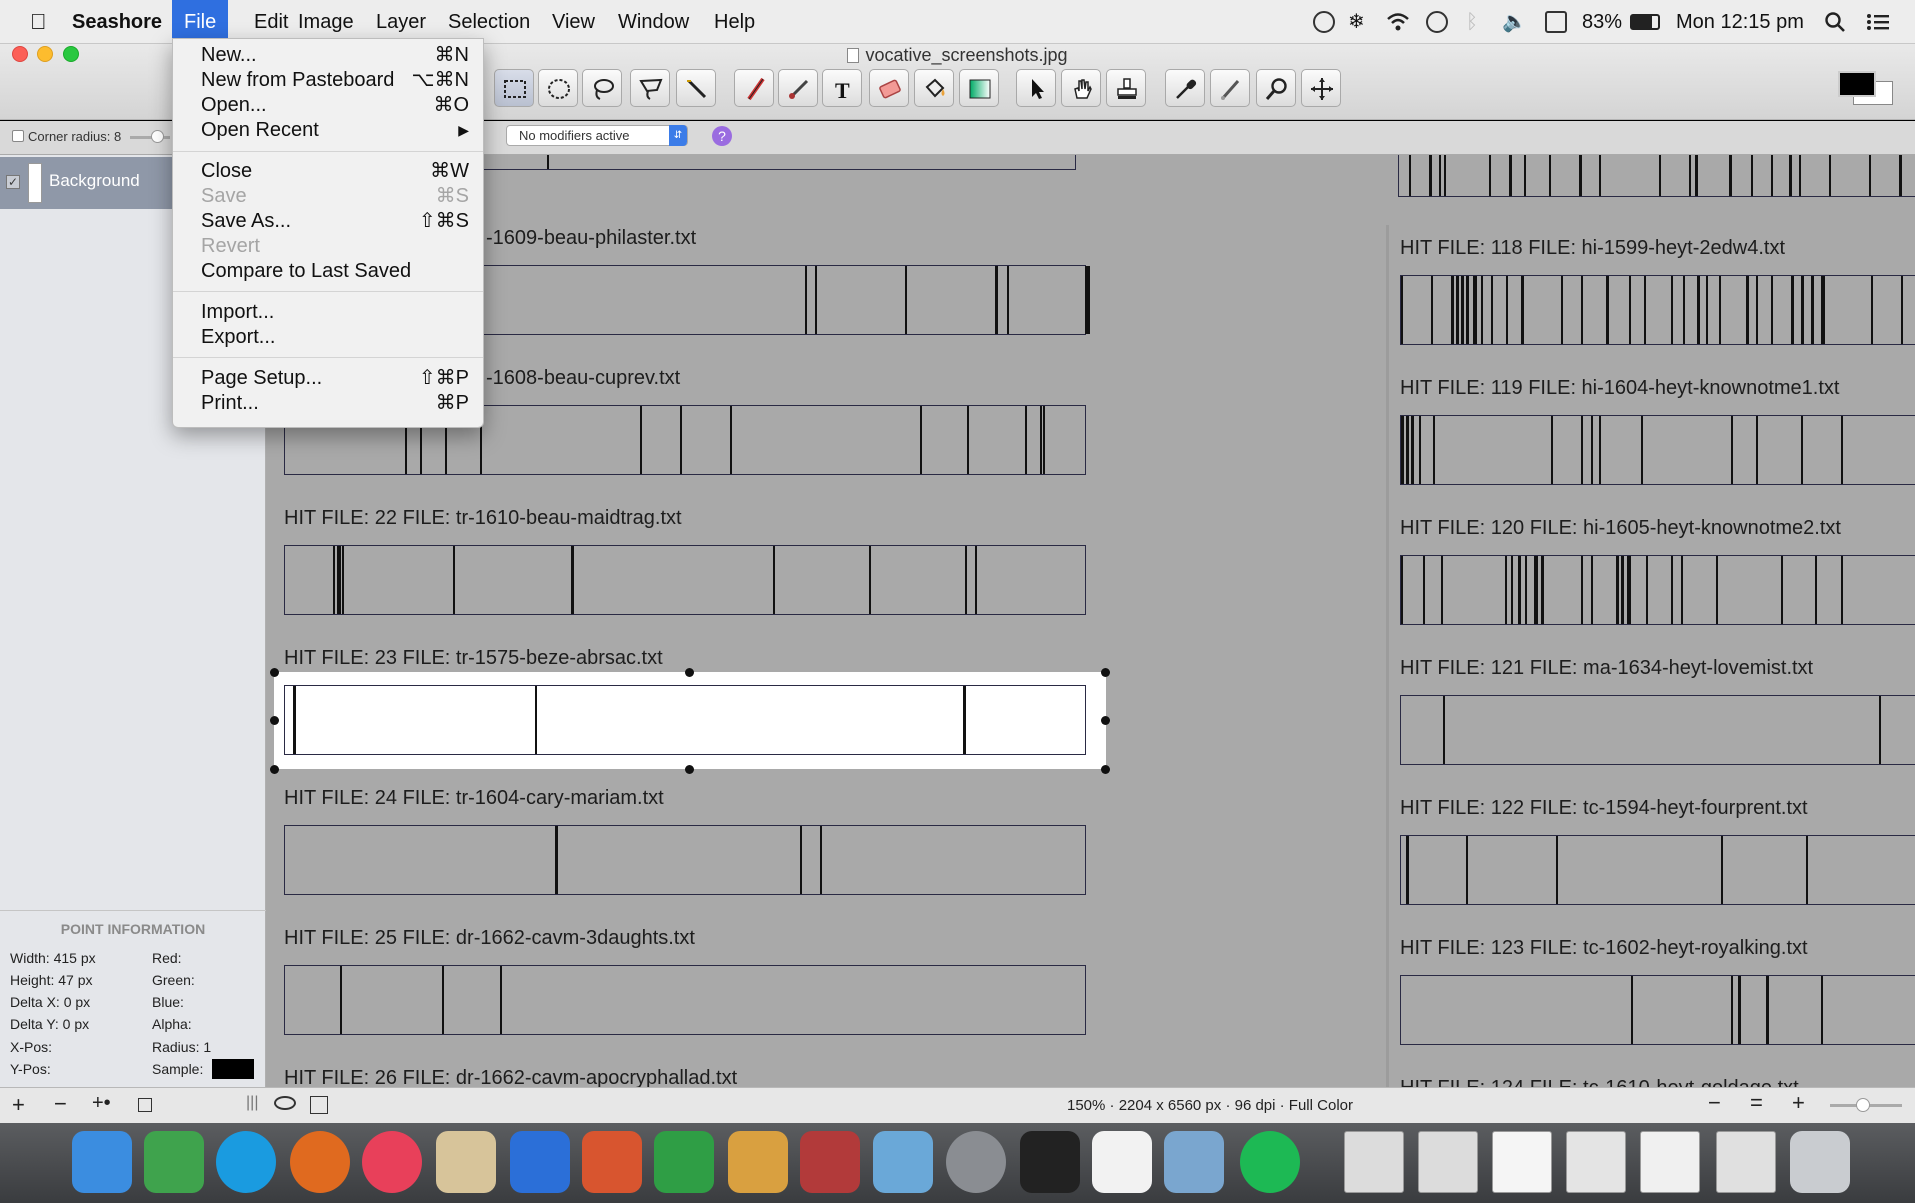 This screenshot has width=1915, height=1203. Describe the element at coordinates (1657, 730) in the screenshot. I see `barcode-strip` at that location.